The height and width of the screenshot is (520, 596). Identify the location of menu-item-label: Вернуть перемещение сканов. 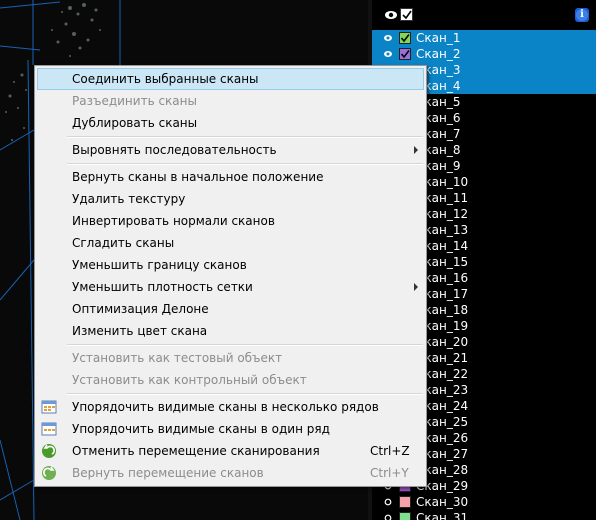
(168, 473).